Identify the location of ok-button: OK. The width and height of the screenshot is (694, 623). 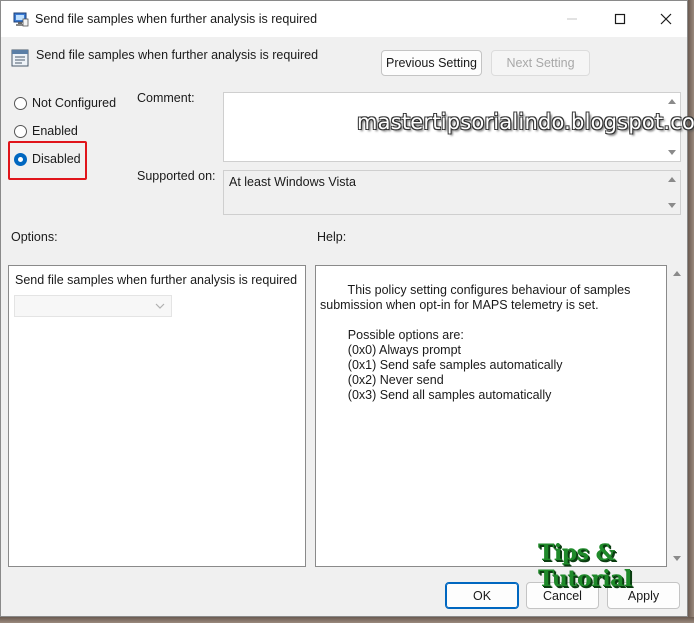
(482, 595).